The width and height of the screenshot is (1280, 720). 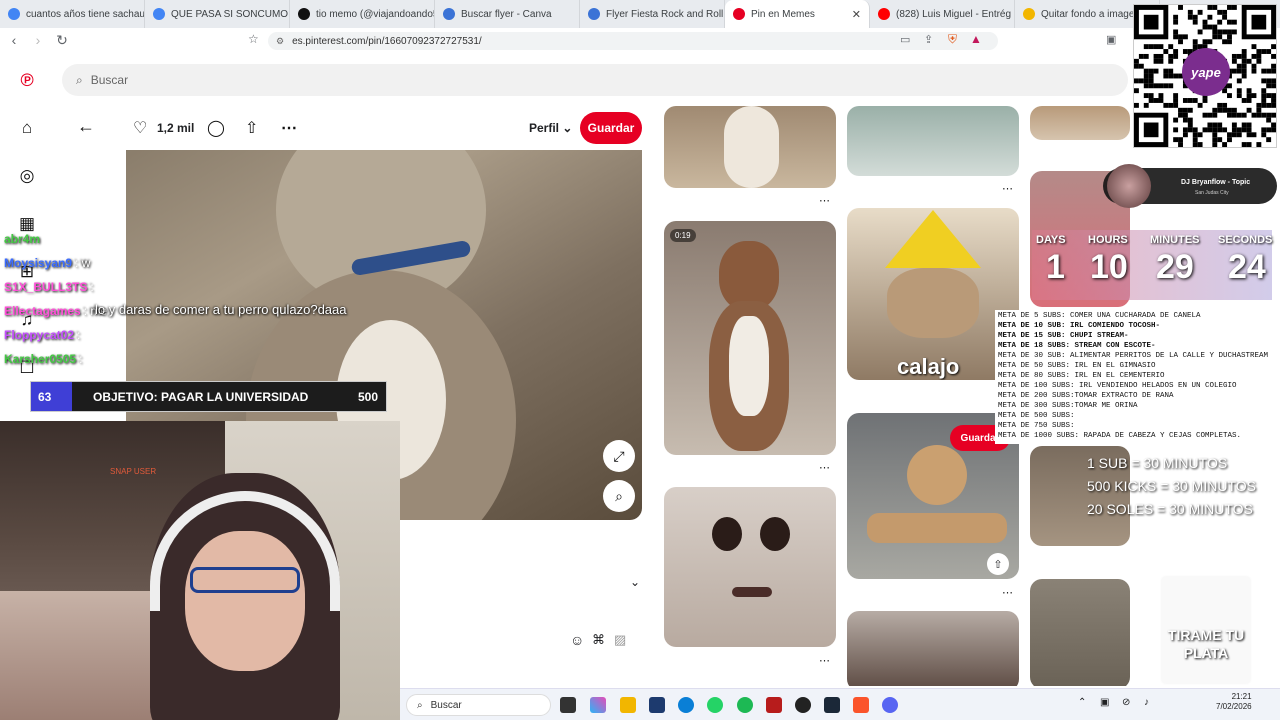 I want to click on whatsapp-icon, so click(x=715, y=705).